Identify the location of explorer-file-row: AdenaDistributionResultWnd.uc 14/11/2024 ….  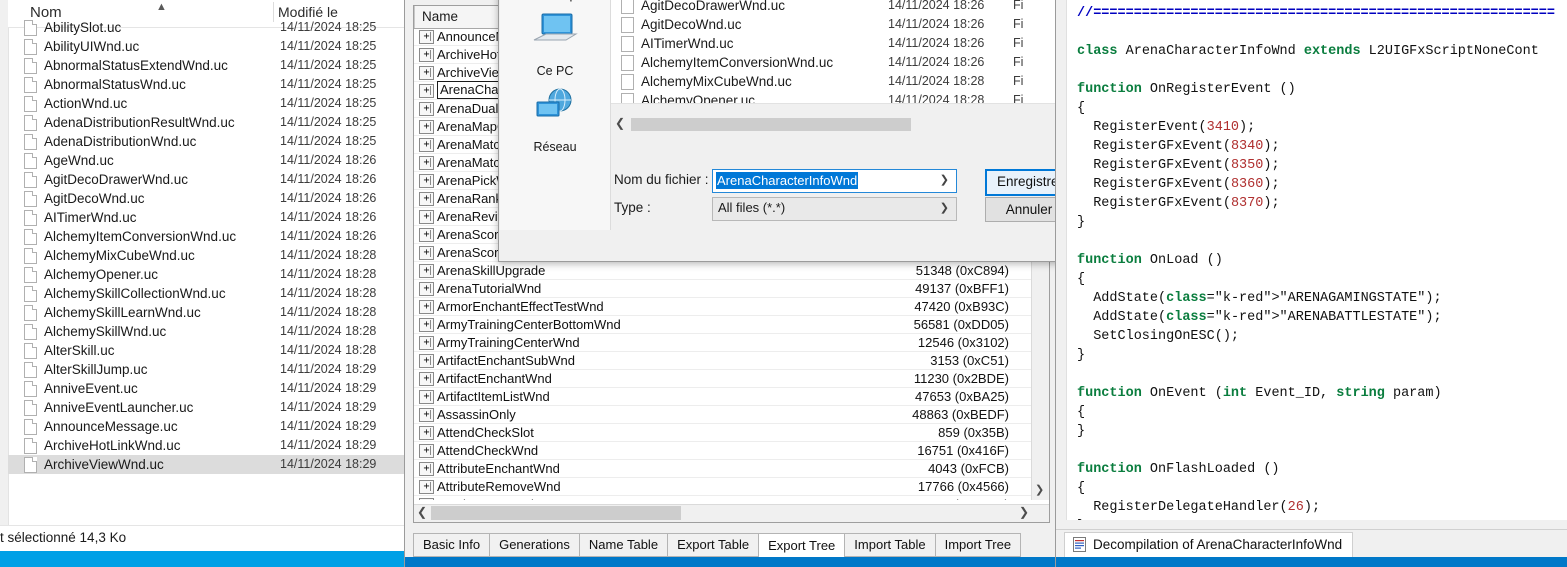
(206, 122).